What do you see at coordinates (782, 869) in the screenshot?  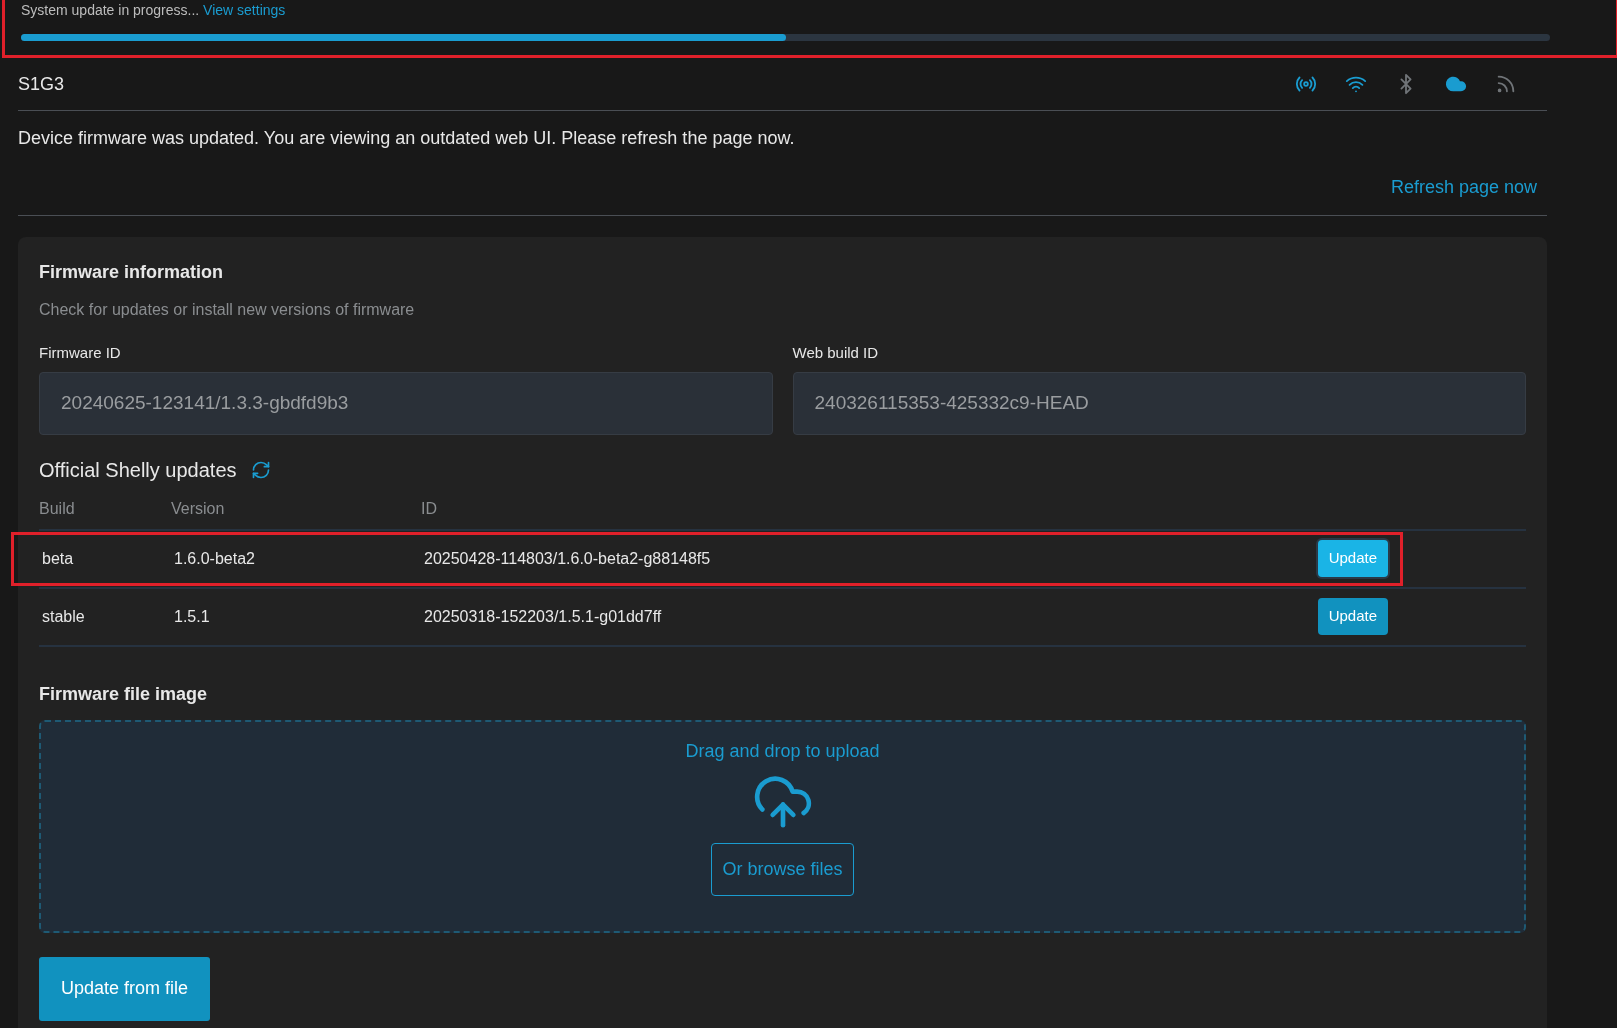 I see `browse-files-button: Or browse files` at bounding box center [782, 869].